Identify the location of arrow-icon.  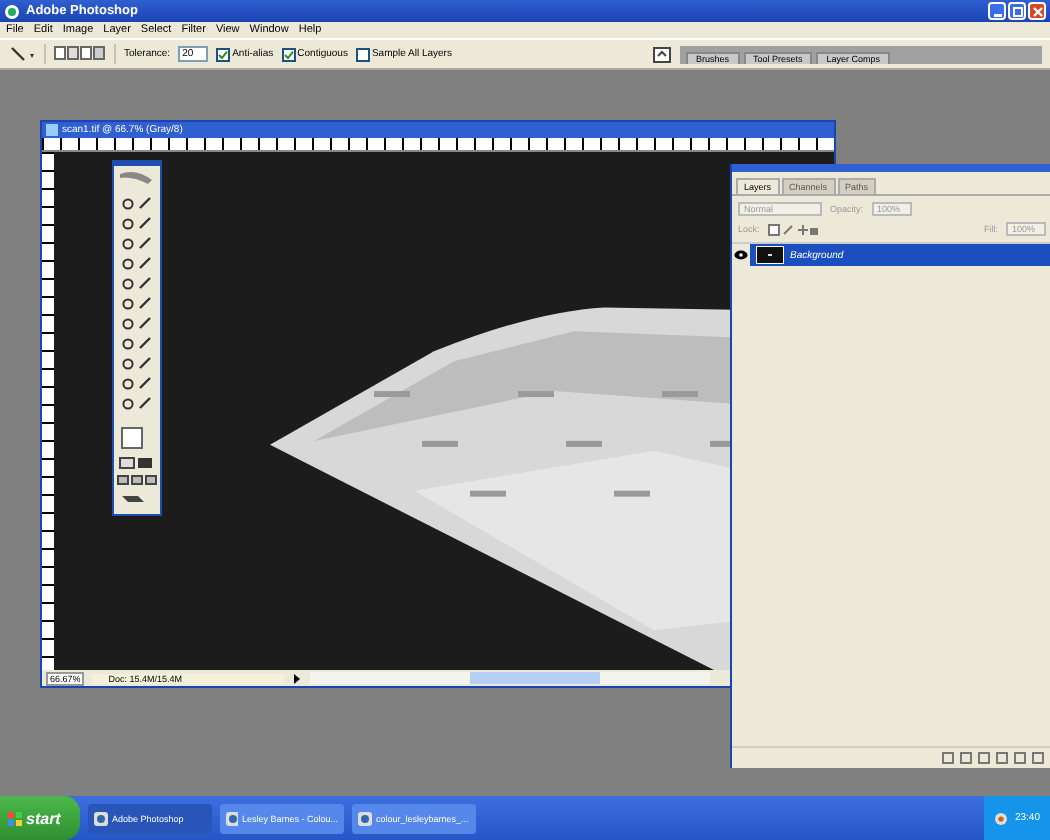
(297, 678).